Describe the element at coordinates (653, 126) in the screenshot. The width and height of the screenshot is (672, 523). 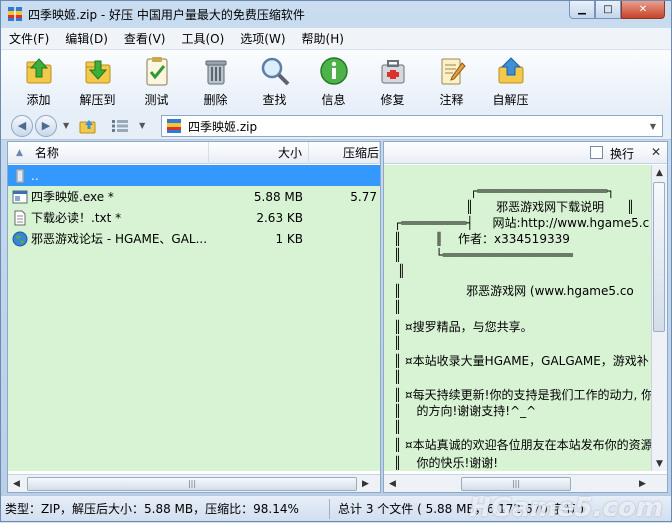
I see `path-dropdown-icon: ▼` at that location.